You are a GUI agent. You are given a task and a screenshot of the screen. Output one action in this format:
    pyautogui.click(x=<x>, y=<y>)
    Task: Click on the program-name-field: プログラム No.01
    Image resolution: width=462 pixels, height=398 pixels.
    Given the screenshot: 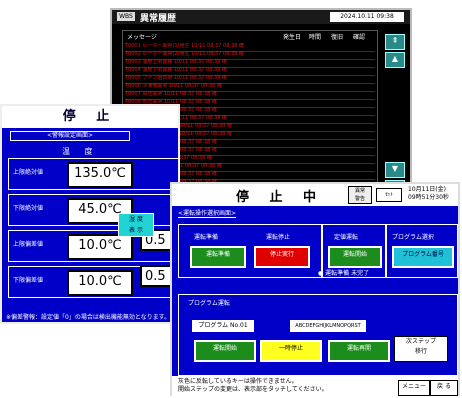 What is the action you would take?
    pyautogui.click(x=223, y=326)
    